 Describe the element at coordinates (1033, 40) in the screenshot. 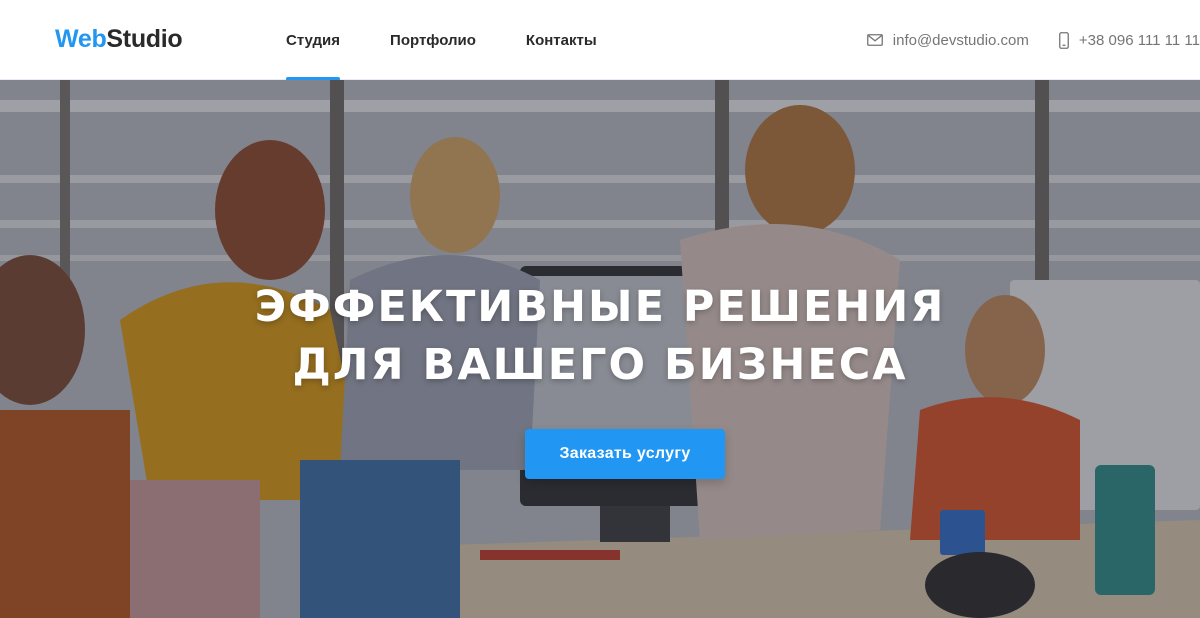

I see `header-contacts: info@devstudio.com +38 096 111 11 11` at that location.